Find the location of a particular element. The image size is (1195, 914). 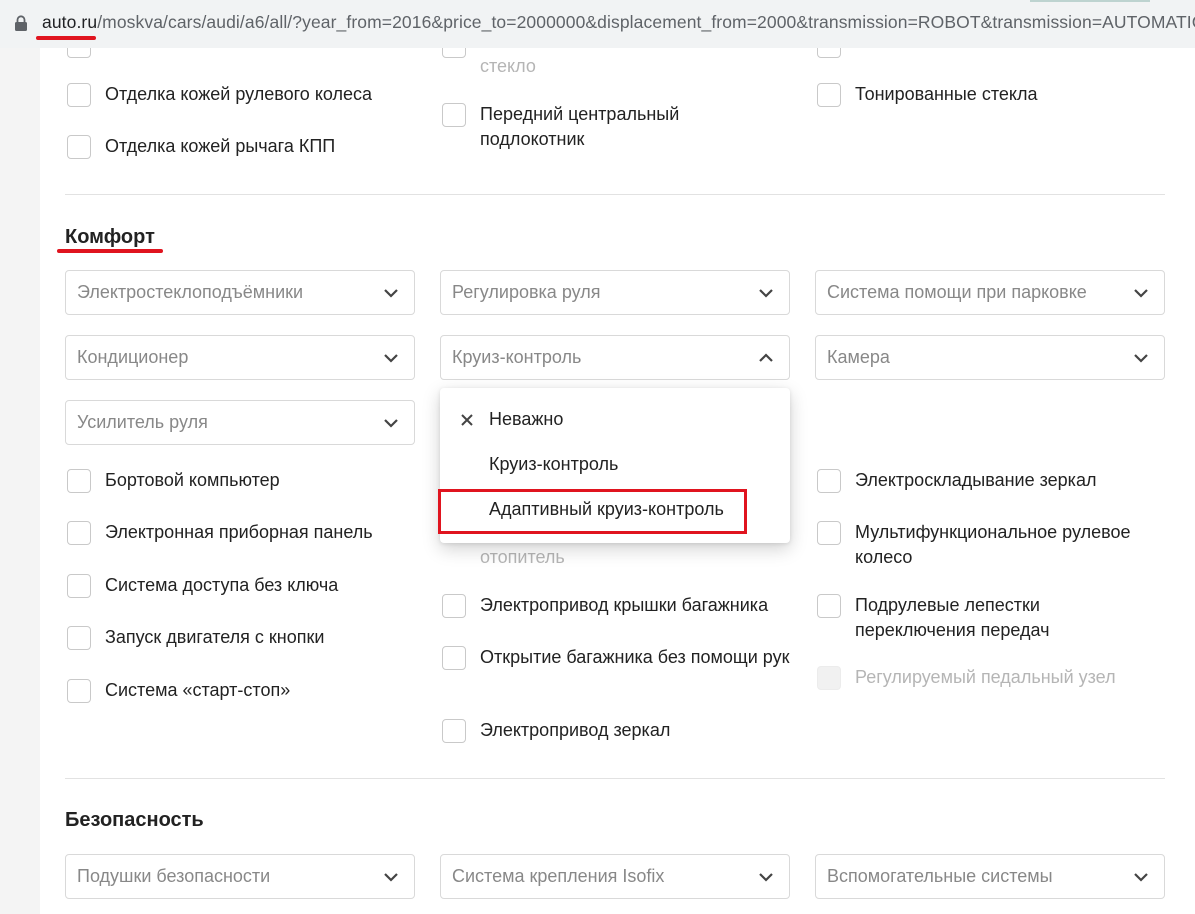

option-label: Электропривод крышки багажника is located at coordinates (624, 605).